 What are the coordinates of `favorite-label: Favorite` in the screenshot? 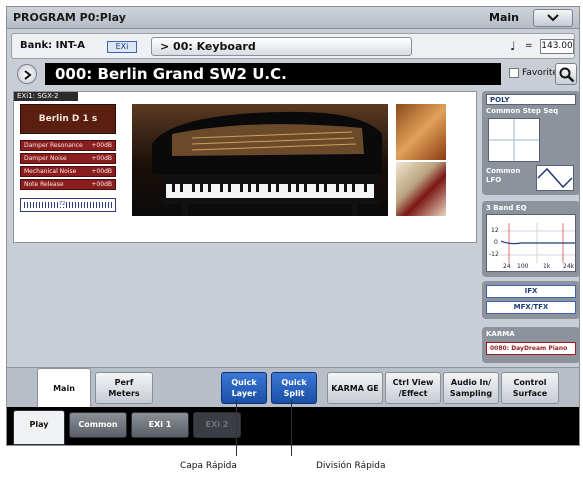 It's located at (540, 73).